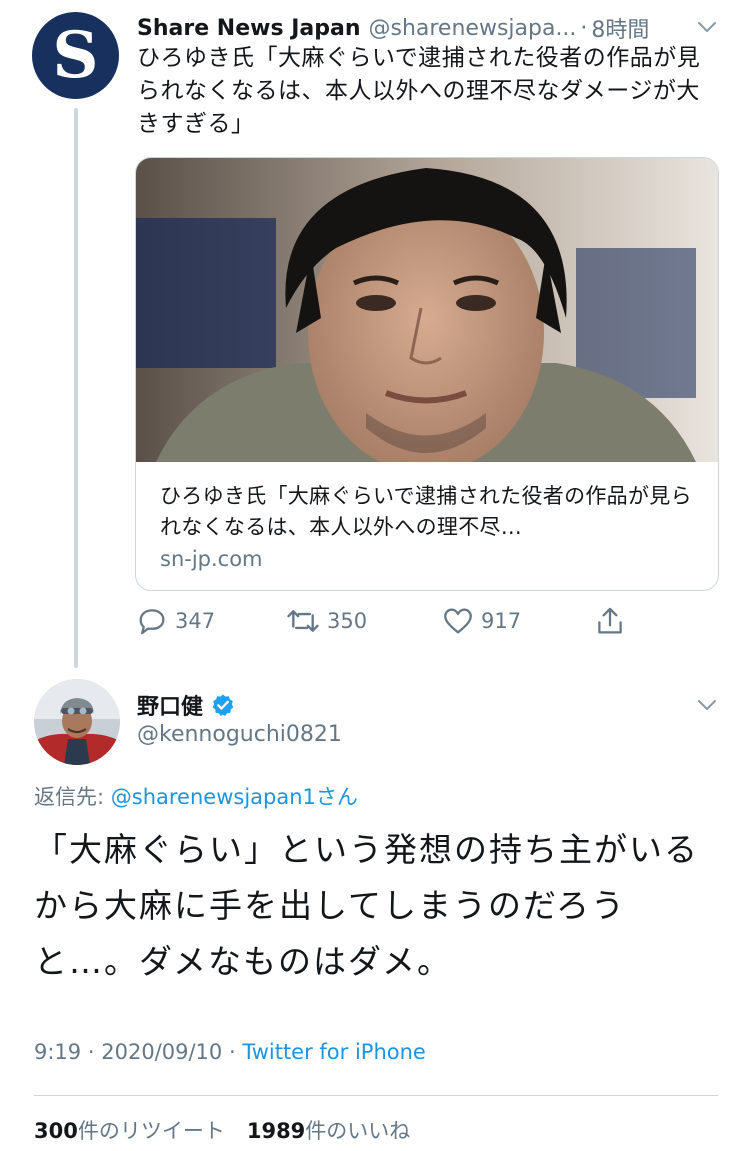 The height and width of the screenshot is (1151, 750). I want to click on like-button: 917, so click(481, 621).